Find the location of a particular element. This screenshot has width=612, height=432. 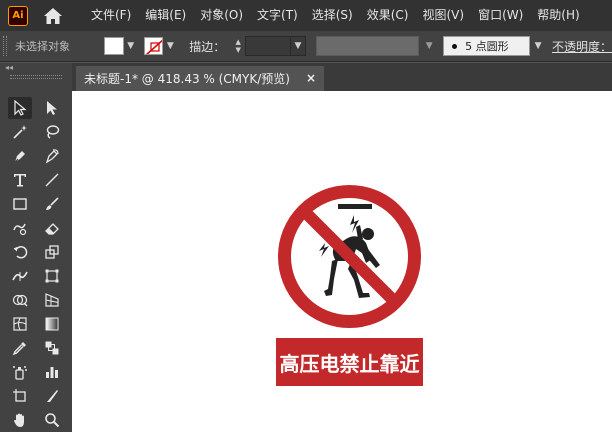

width-tool-icon is located at coordinates (20, 276).